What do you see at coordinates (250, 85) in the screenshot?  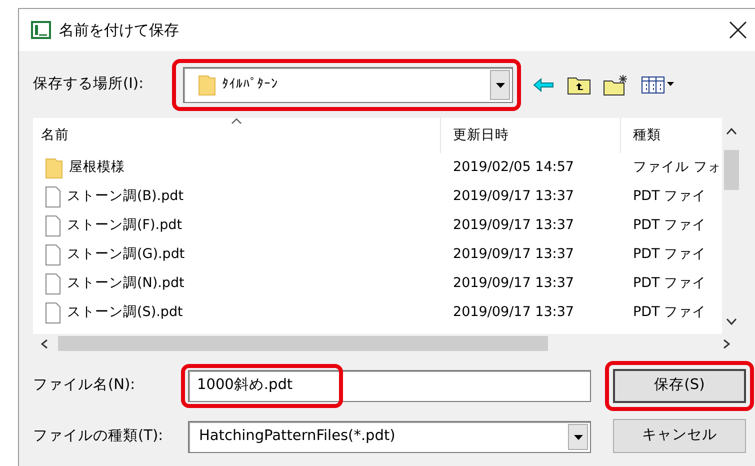 I see `location-value: ﾀｲﾙﾊﾟﾀｰﾝ` at bounding box center [250, 85].